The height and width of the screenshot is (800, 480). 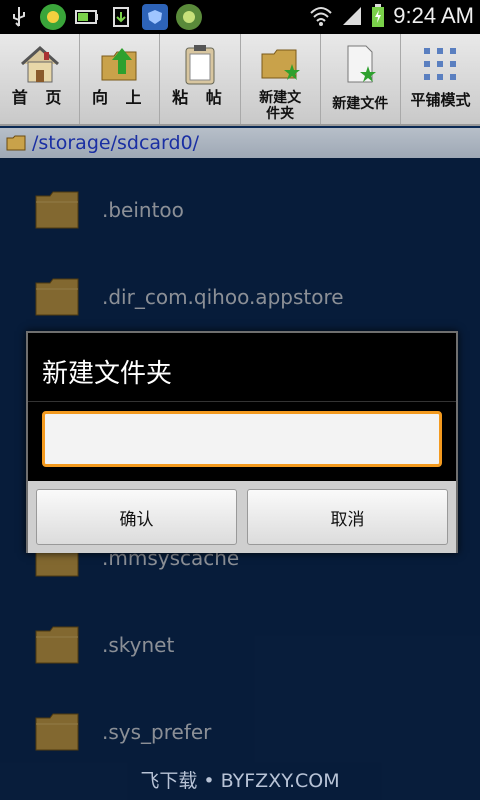 I want to click on clock: 9:24 AM, so click(x=433, y=15).